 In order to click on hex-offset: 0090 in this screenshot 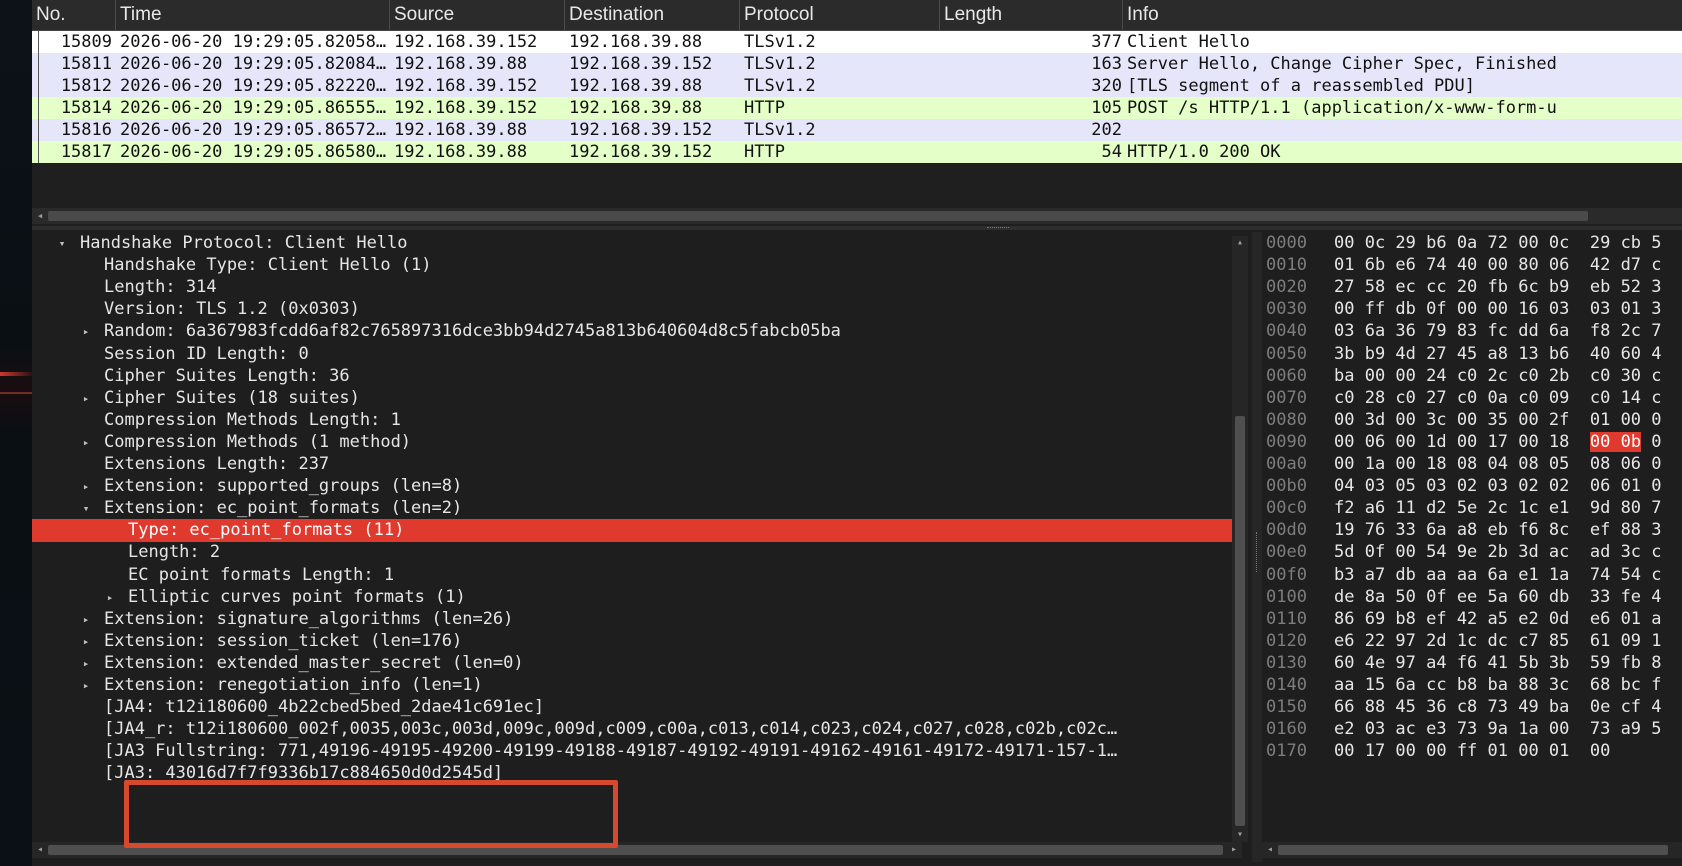, I will do `click(1286, 441)`.